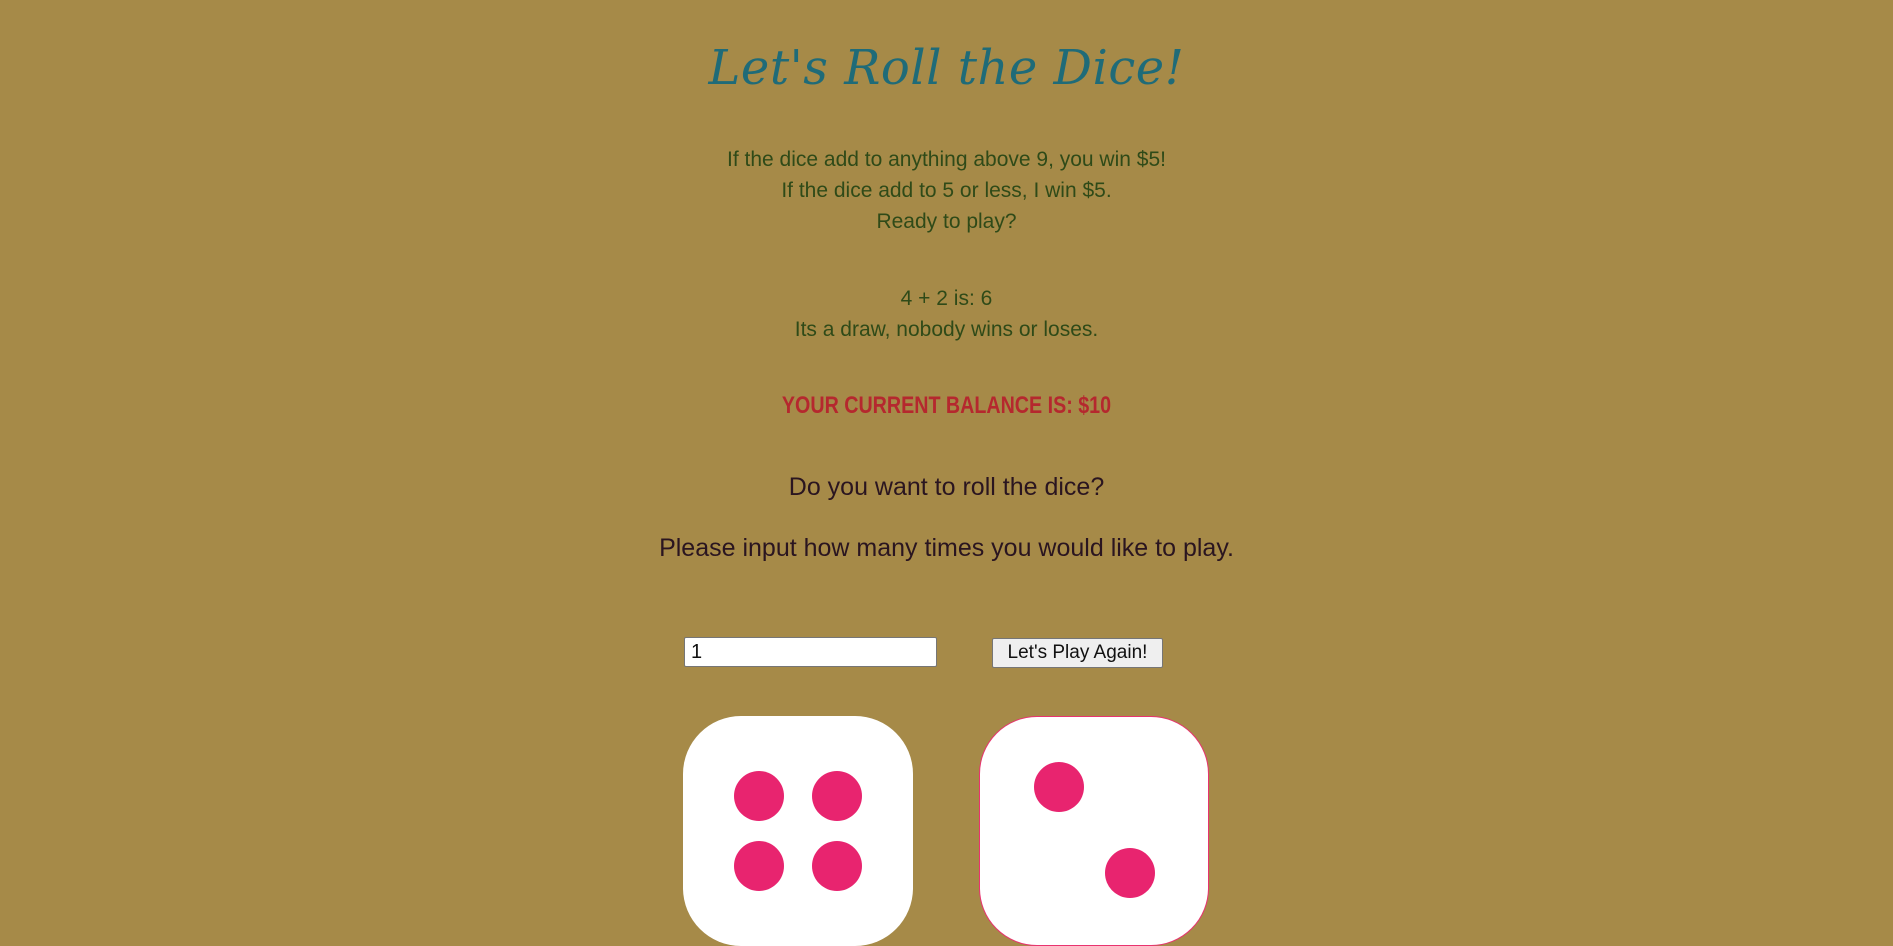  Describe the element at coordinates (946, 405) in the screenshot. I see `balance-text: Your current balance is: $10` at that location.